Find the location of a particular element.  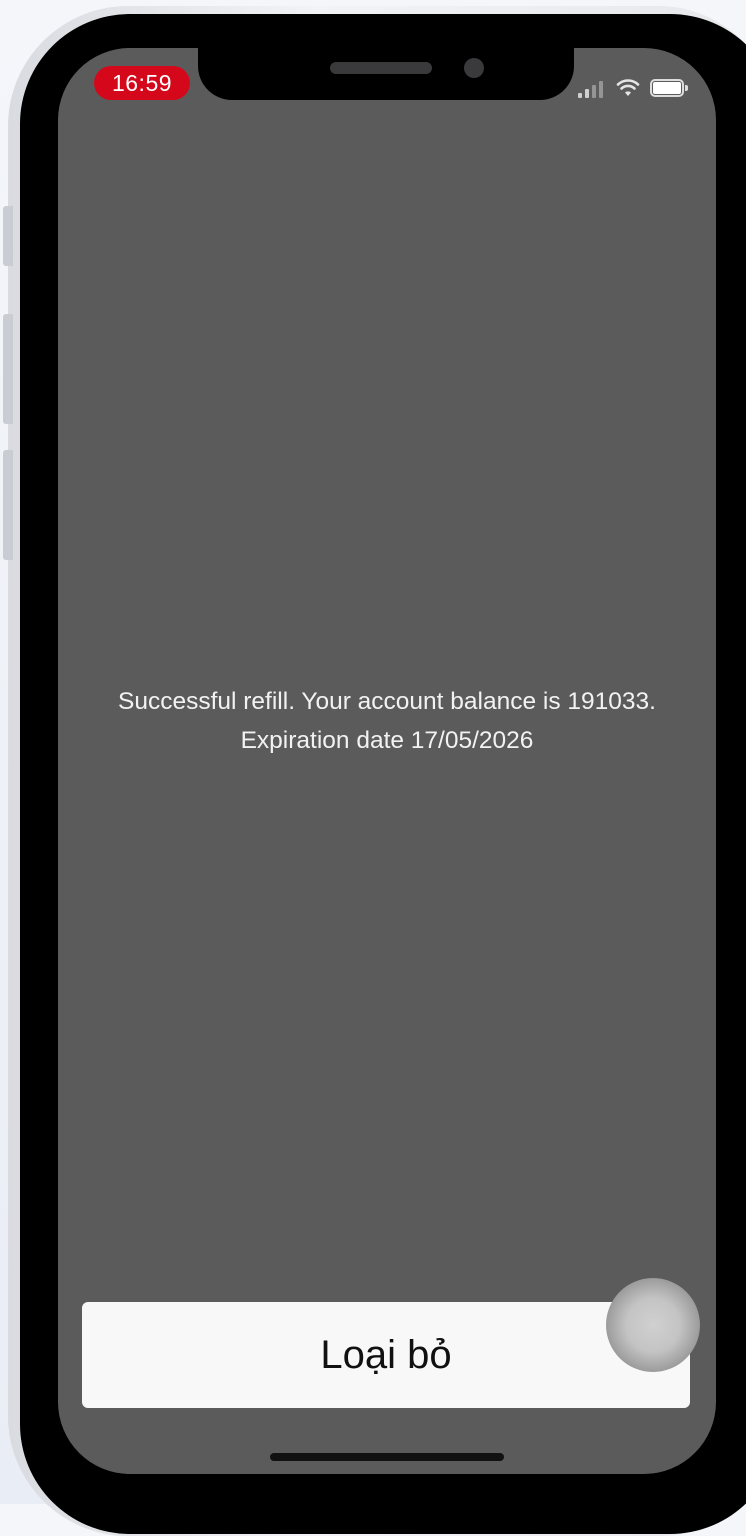

message-line-expiration: Expiration date 17/05/2026 is located at coordinates (387, 740).